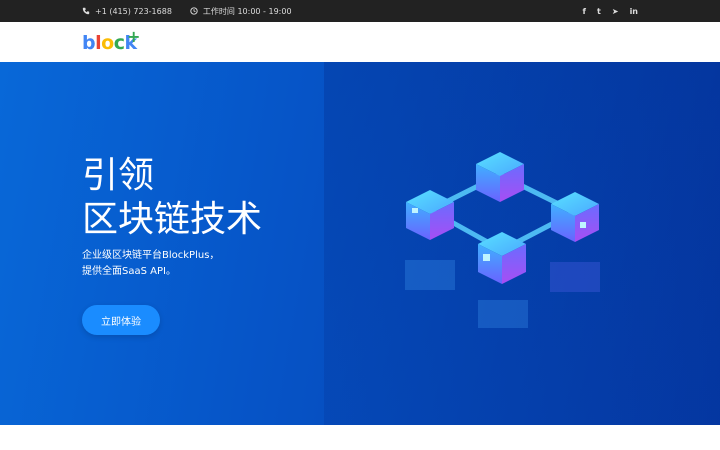 This screenshot has width=720, height=450. I want to click on navbar: block +, so click(360, 42).